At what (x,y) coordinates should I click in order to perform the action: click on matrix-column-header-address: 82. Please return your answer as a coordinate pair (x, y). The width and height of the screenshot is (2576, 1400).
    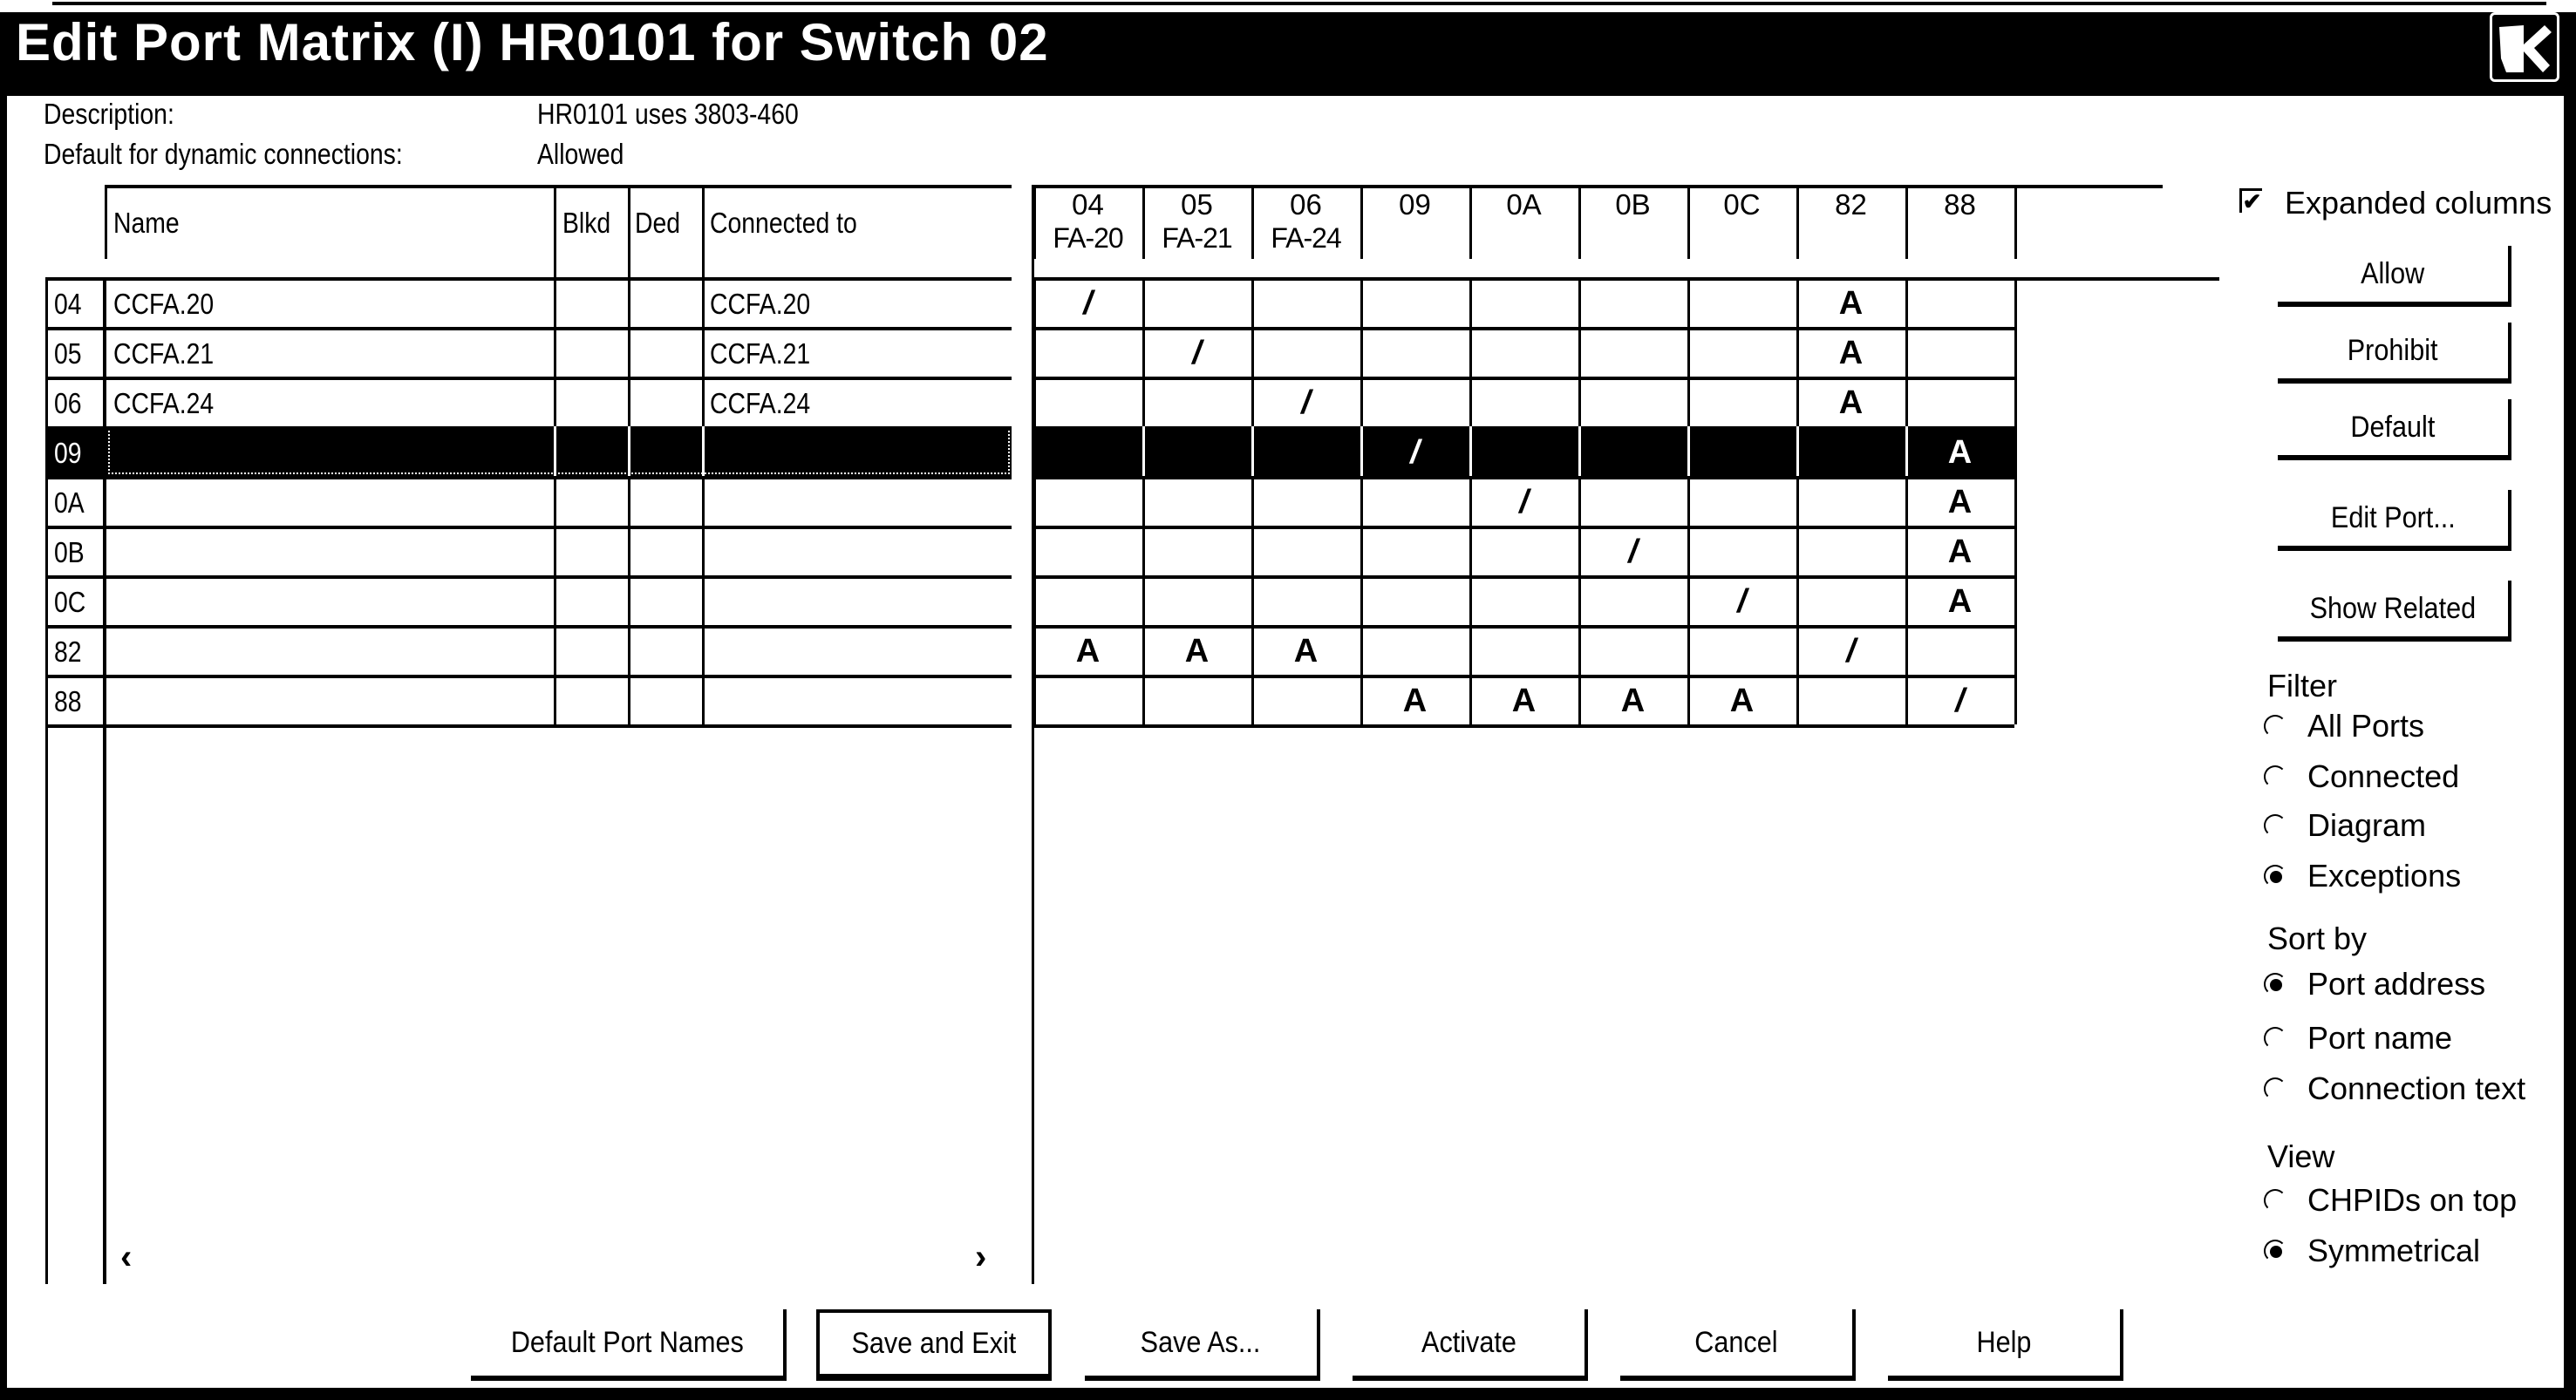
    Looking at the image, I should click on (1851, 205).